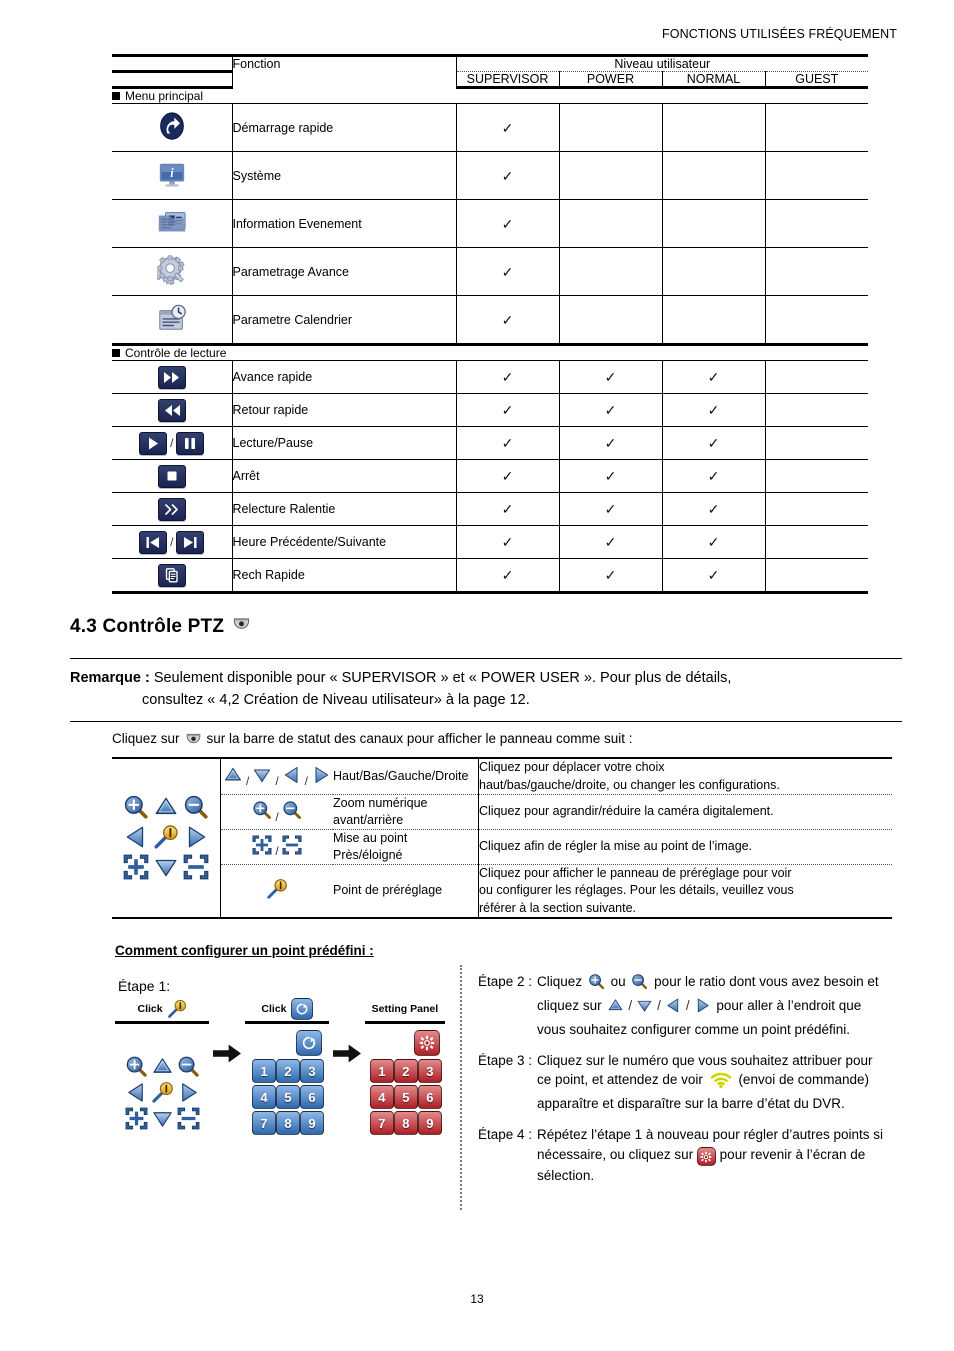 This screenshot has height=1351, width=954. I want to click on flow-caption-text: Click, so click(274, 1009).